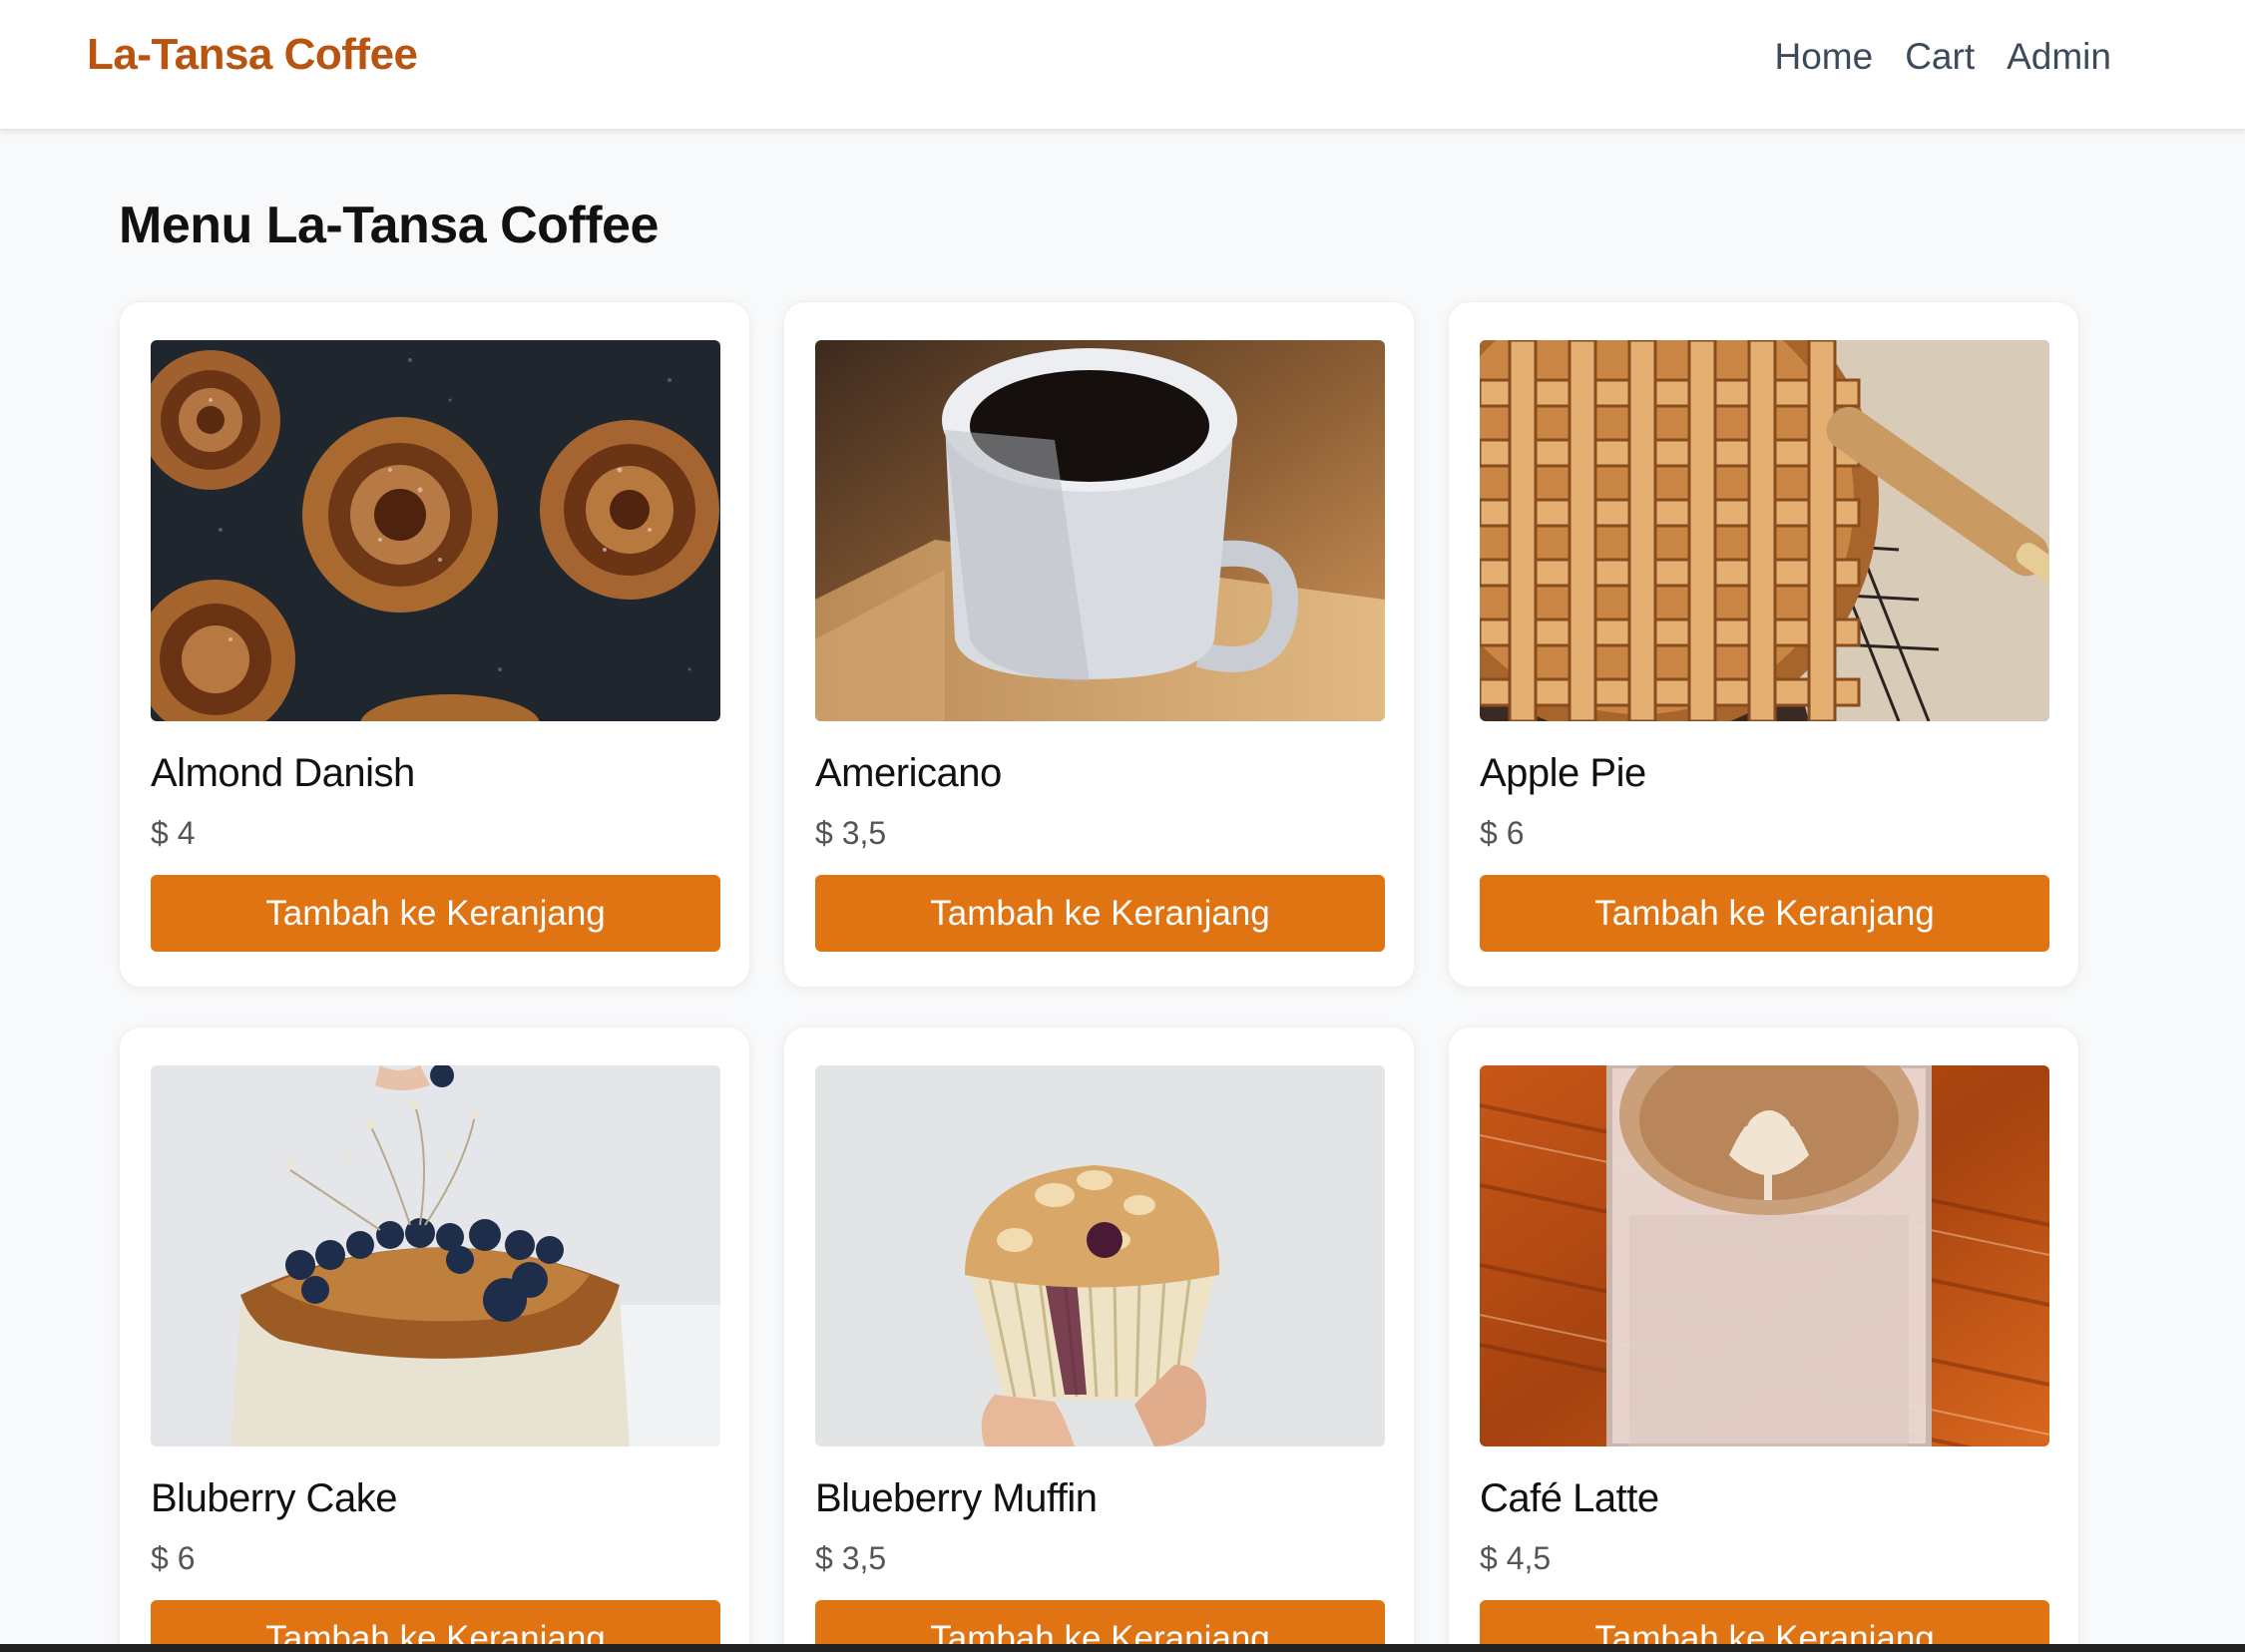 The width and height of the screenshot is (2245, 1652). I want to click on product-card: Café Latte $ 4,5 Tambah ke Keranjang, so click(1763, 1340).